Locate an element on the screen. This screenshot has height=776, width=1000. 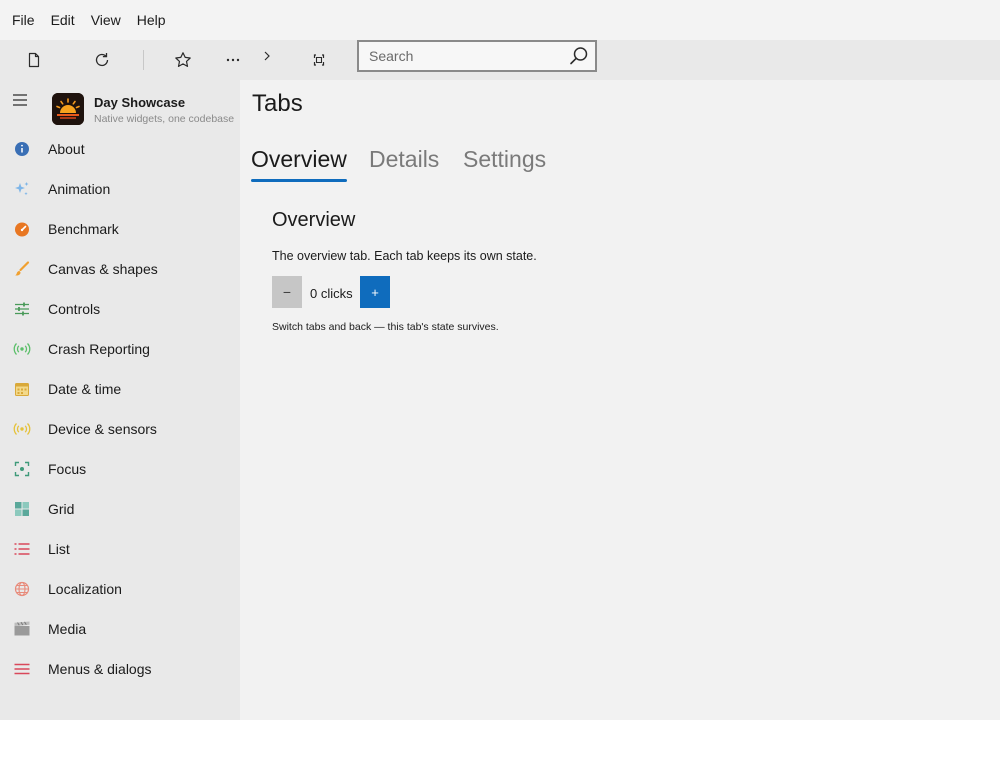
app-name: Day Showcase is located at coordinates (140, 102).